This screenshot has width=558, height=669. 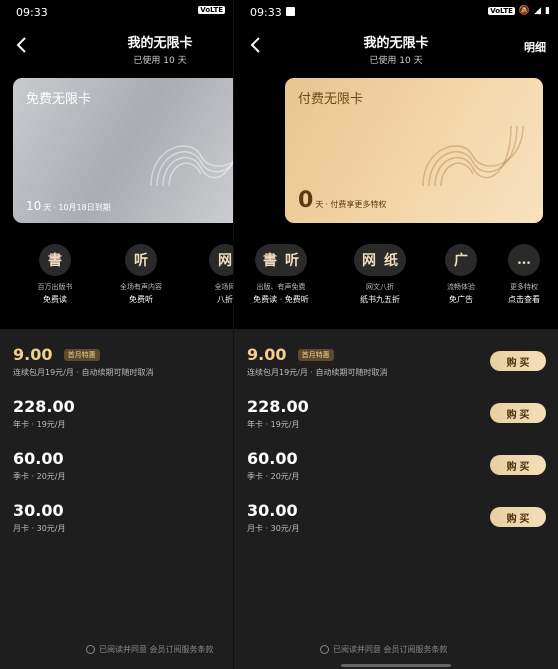 What do you see at coordinates (331, 99) in the screenshot?
I see `card-name: 付费无限卡` at bounding box center [331, 99].